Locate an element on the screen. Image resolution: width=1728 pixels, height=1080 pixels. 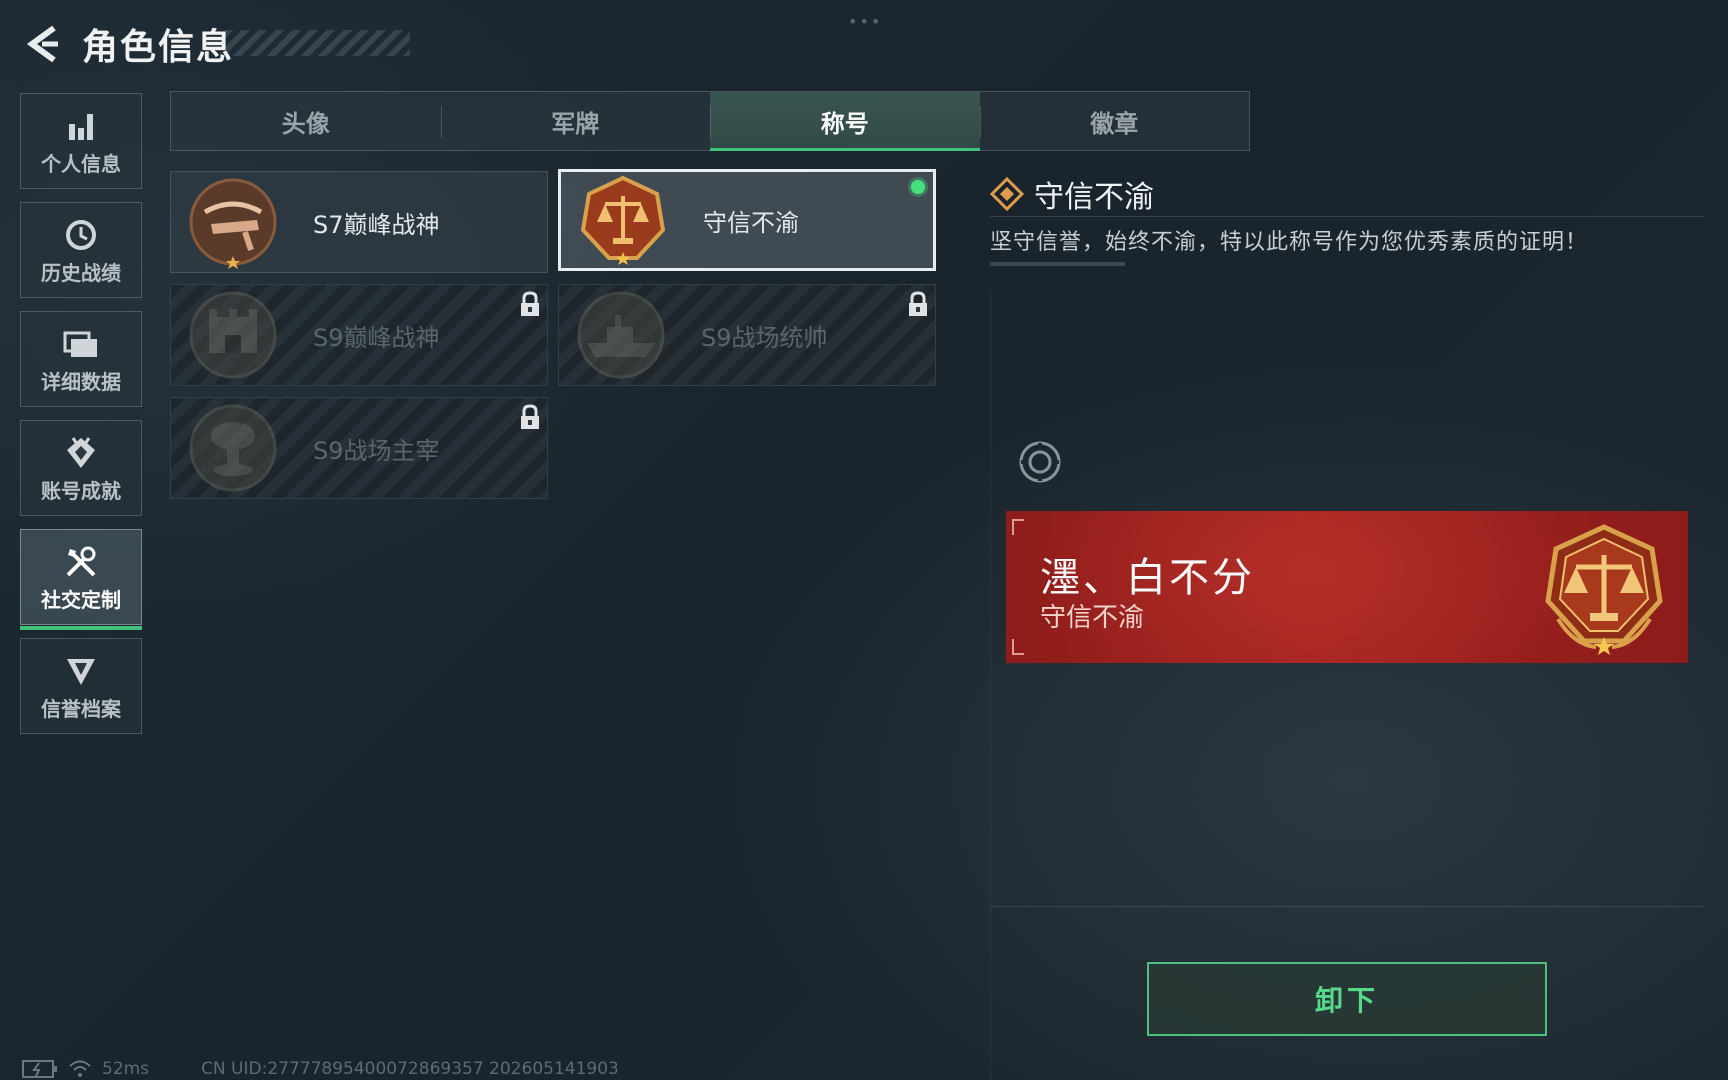
sidebar-item-detailed-data: 详细数据 is located at coordinates (81, 359).